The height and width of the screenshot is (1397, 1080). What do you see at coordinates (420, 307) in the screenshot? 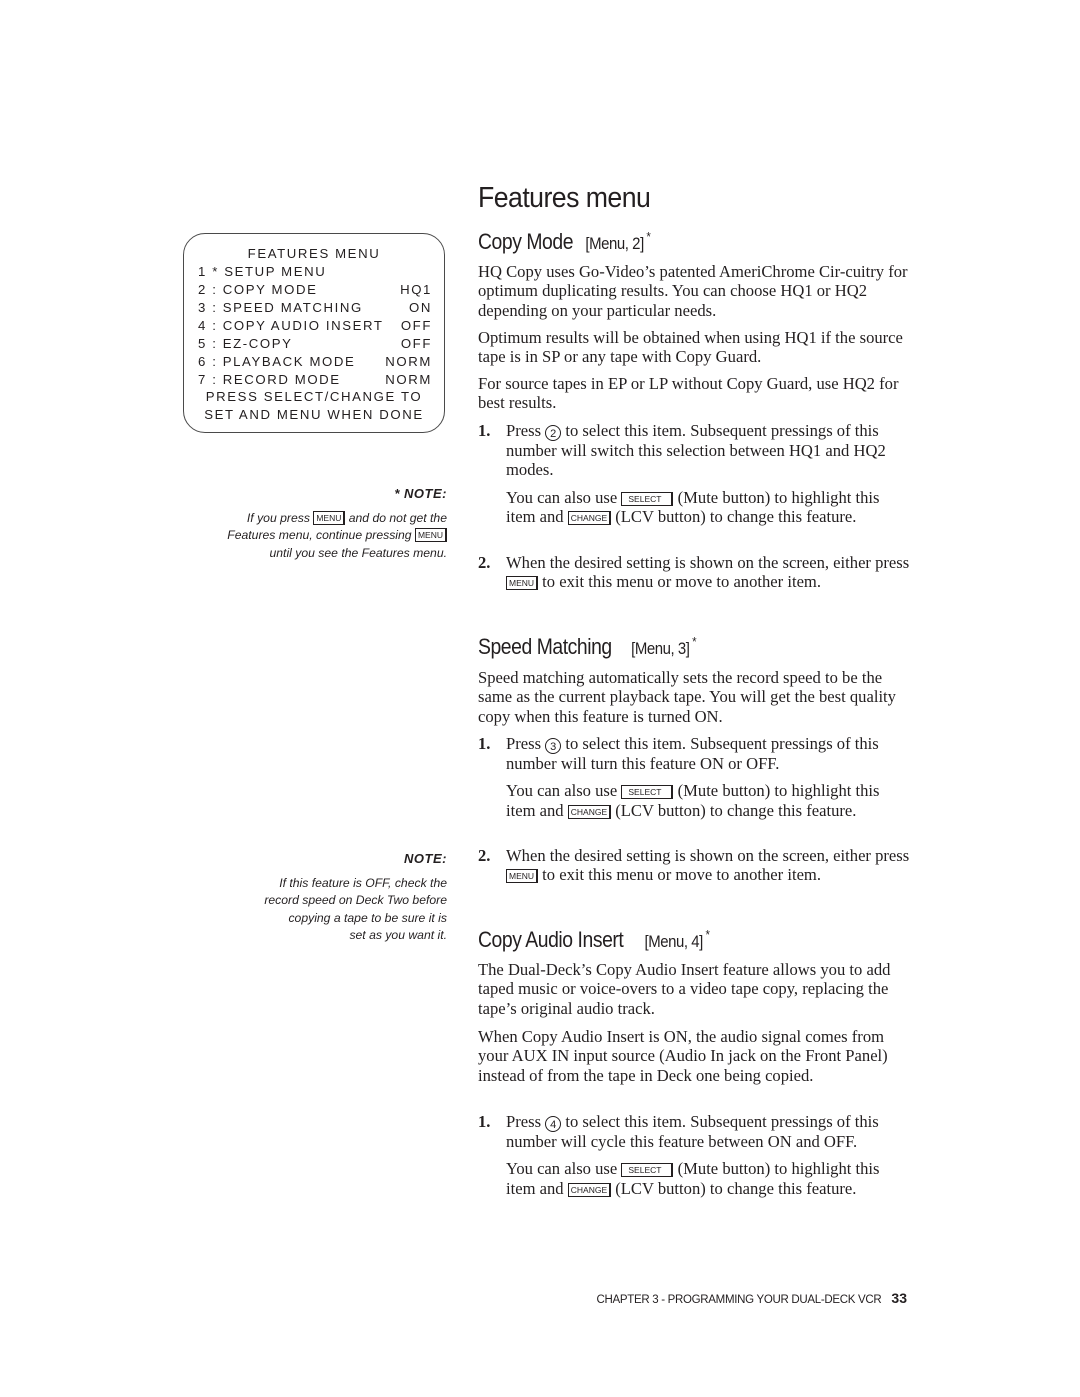
I see `osd-row-value: ON` at bounding box center [420, 307].